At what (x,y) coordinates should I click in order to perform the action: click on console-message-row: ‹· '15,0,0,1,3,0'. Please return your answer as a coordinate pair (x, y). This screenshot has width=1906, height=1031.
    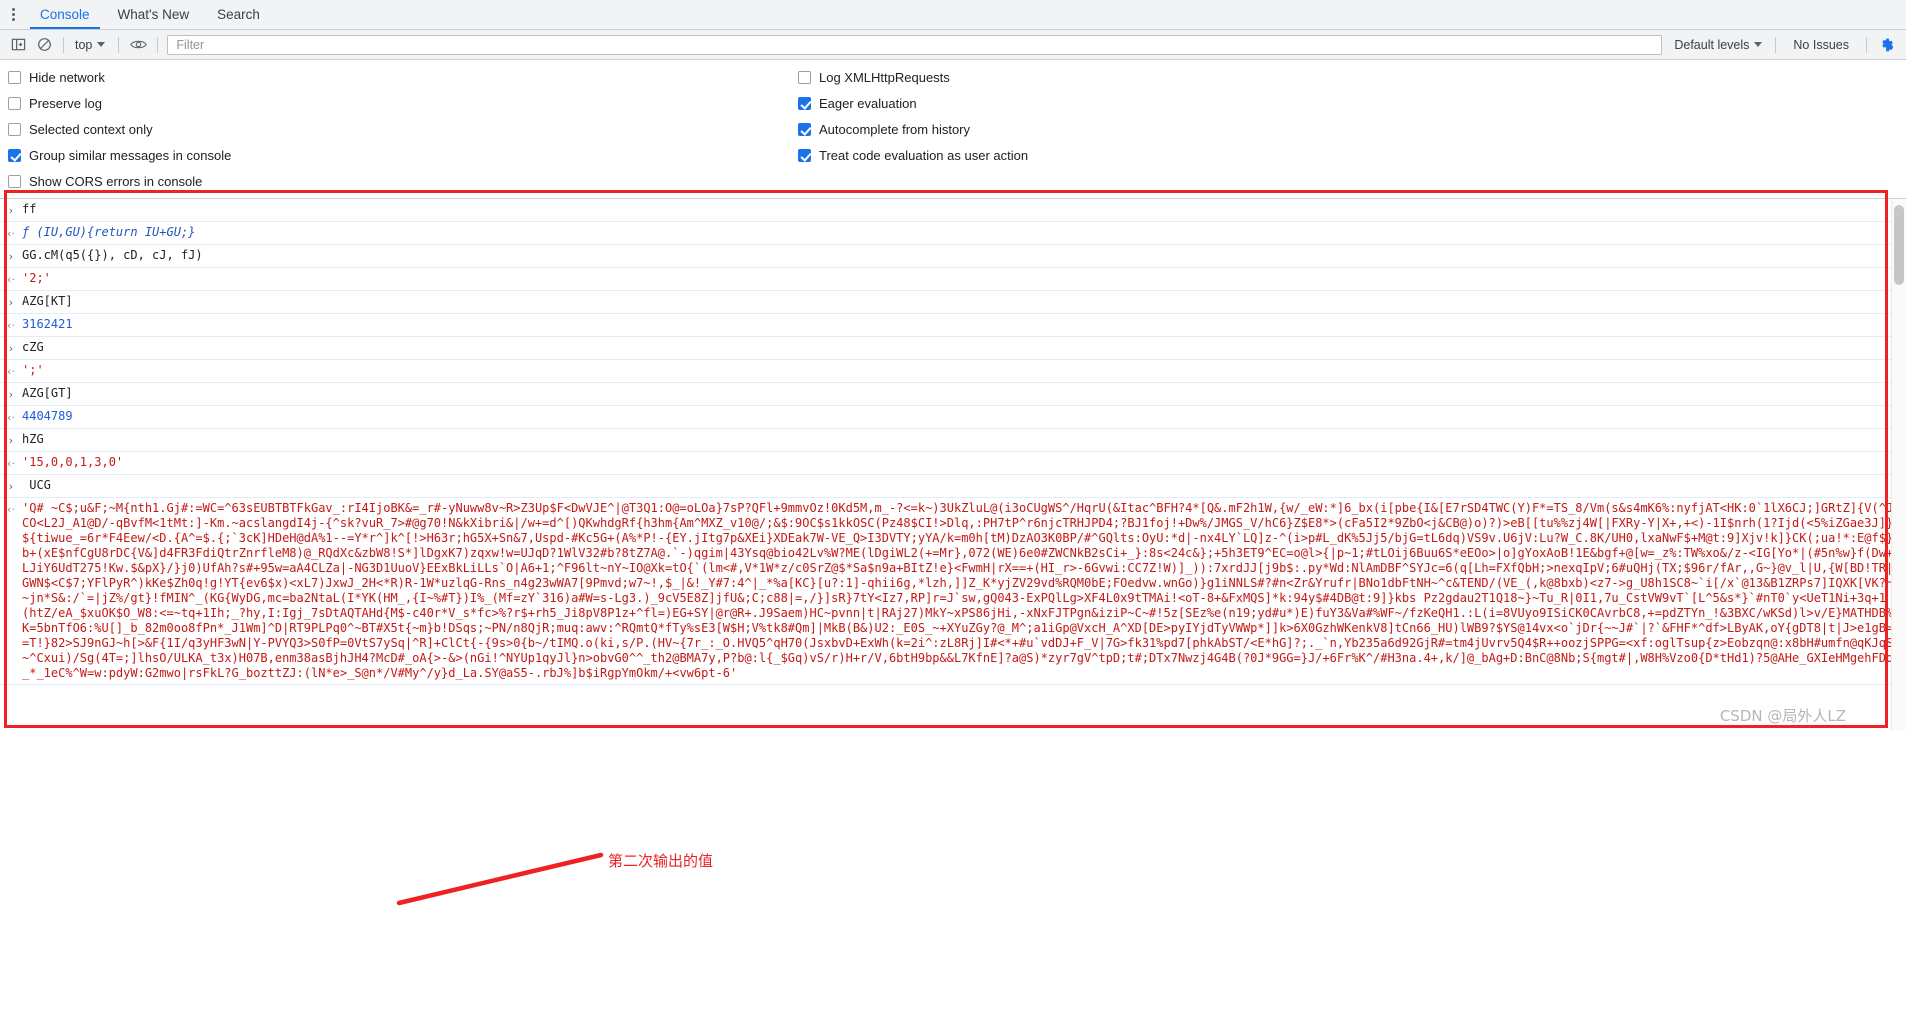
    Looking at the image, I should click on (953, 463).